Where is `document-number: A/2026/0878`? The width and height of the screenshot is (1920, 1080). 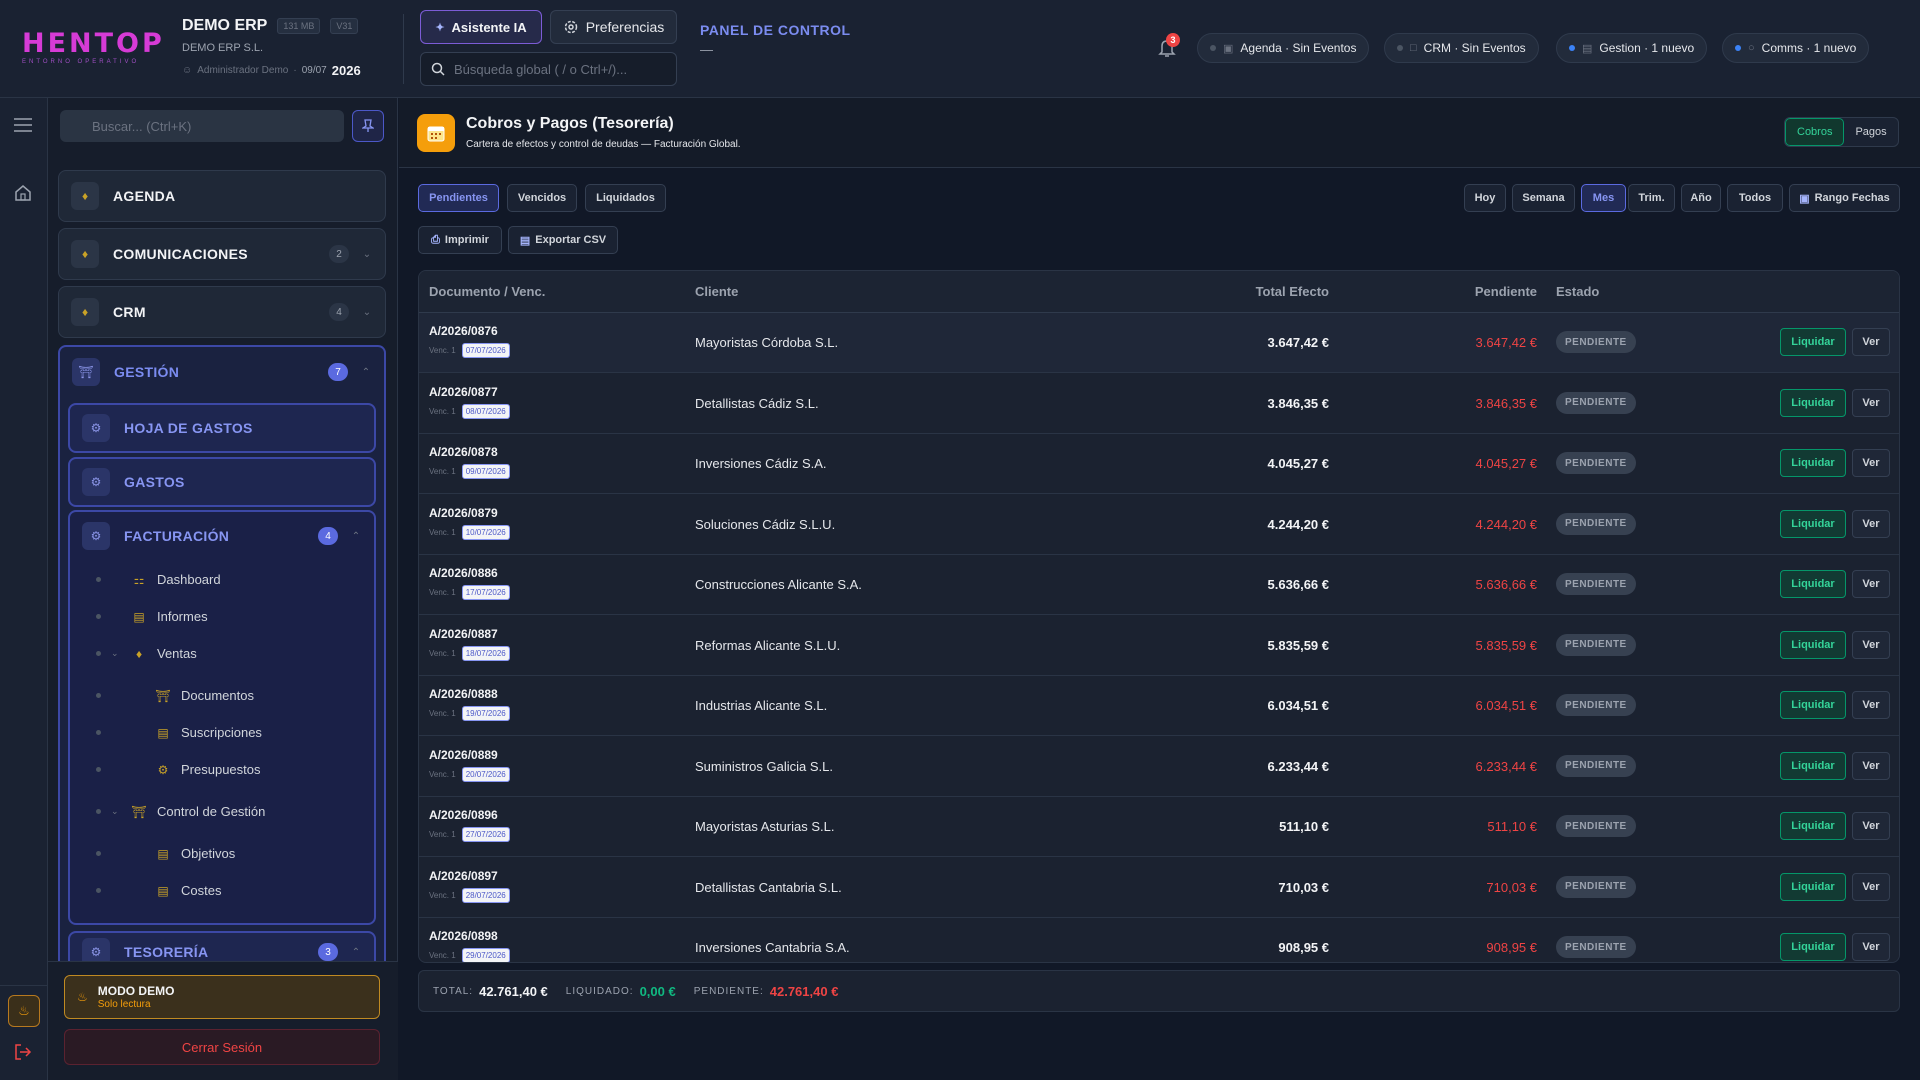
document-number: A/2026/0878 is located at coordinates (463, 452).